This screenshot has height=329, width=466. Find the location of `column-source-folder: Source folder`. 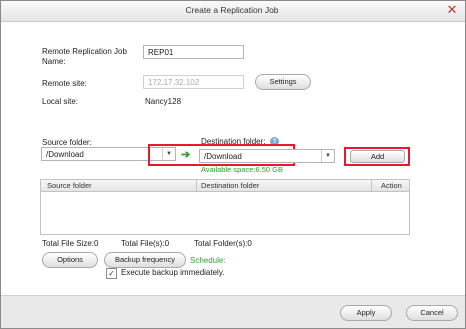

column-source-folder: Source folder is located at coordinates (69, 185).